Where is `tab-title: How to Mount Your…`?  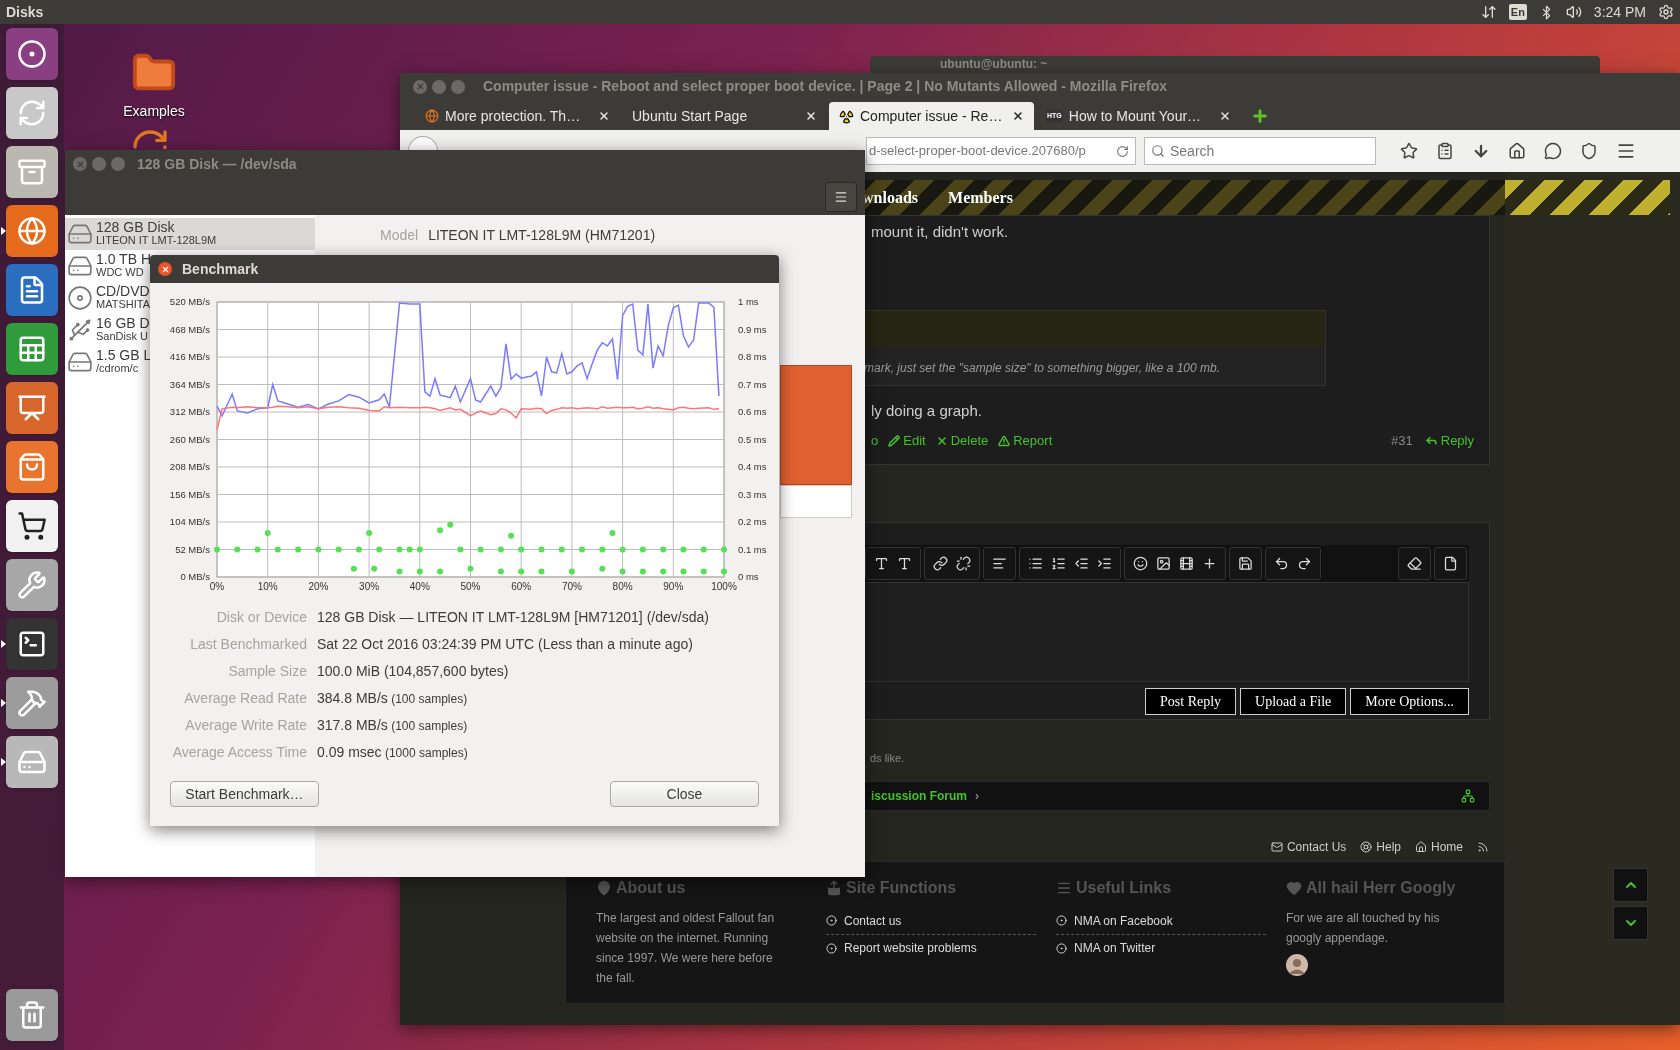 tab-title: How to Mount Your… is located at coordinates (1135, 116).